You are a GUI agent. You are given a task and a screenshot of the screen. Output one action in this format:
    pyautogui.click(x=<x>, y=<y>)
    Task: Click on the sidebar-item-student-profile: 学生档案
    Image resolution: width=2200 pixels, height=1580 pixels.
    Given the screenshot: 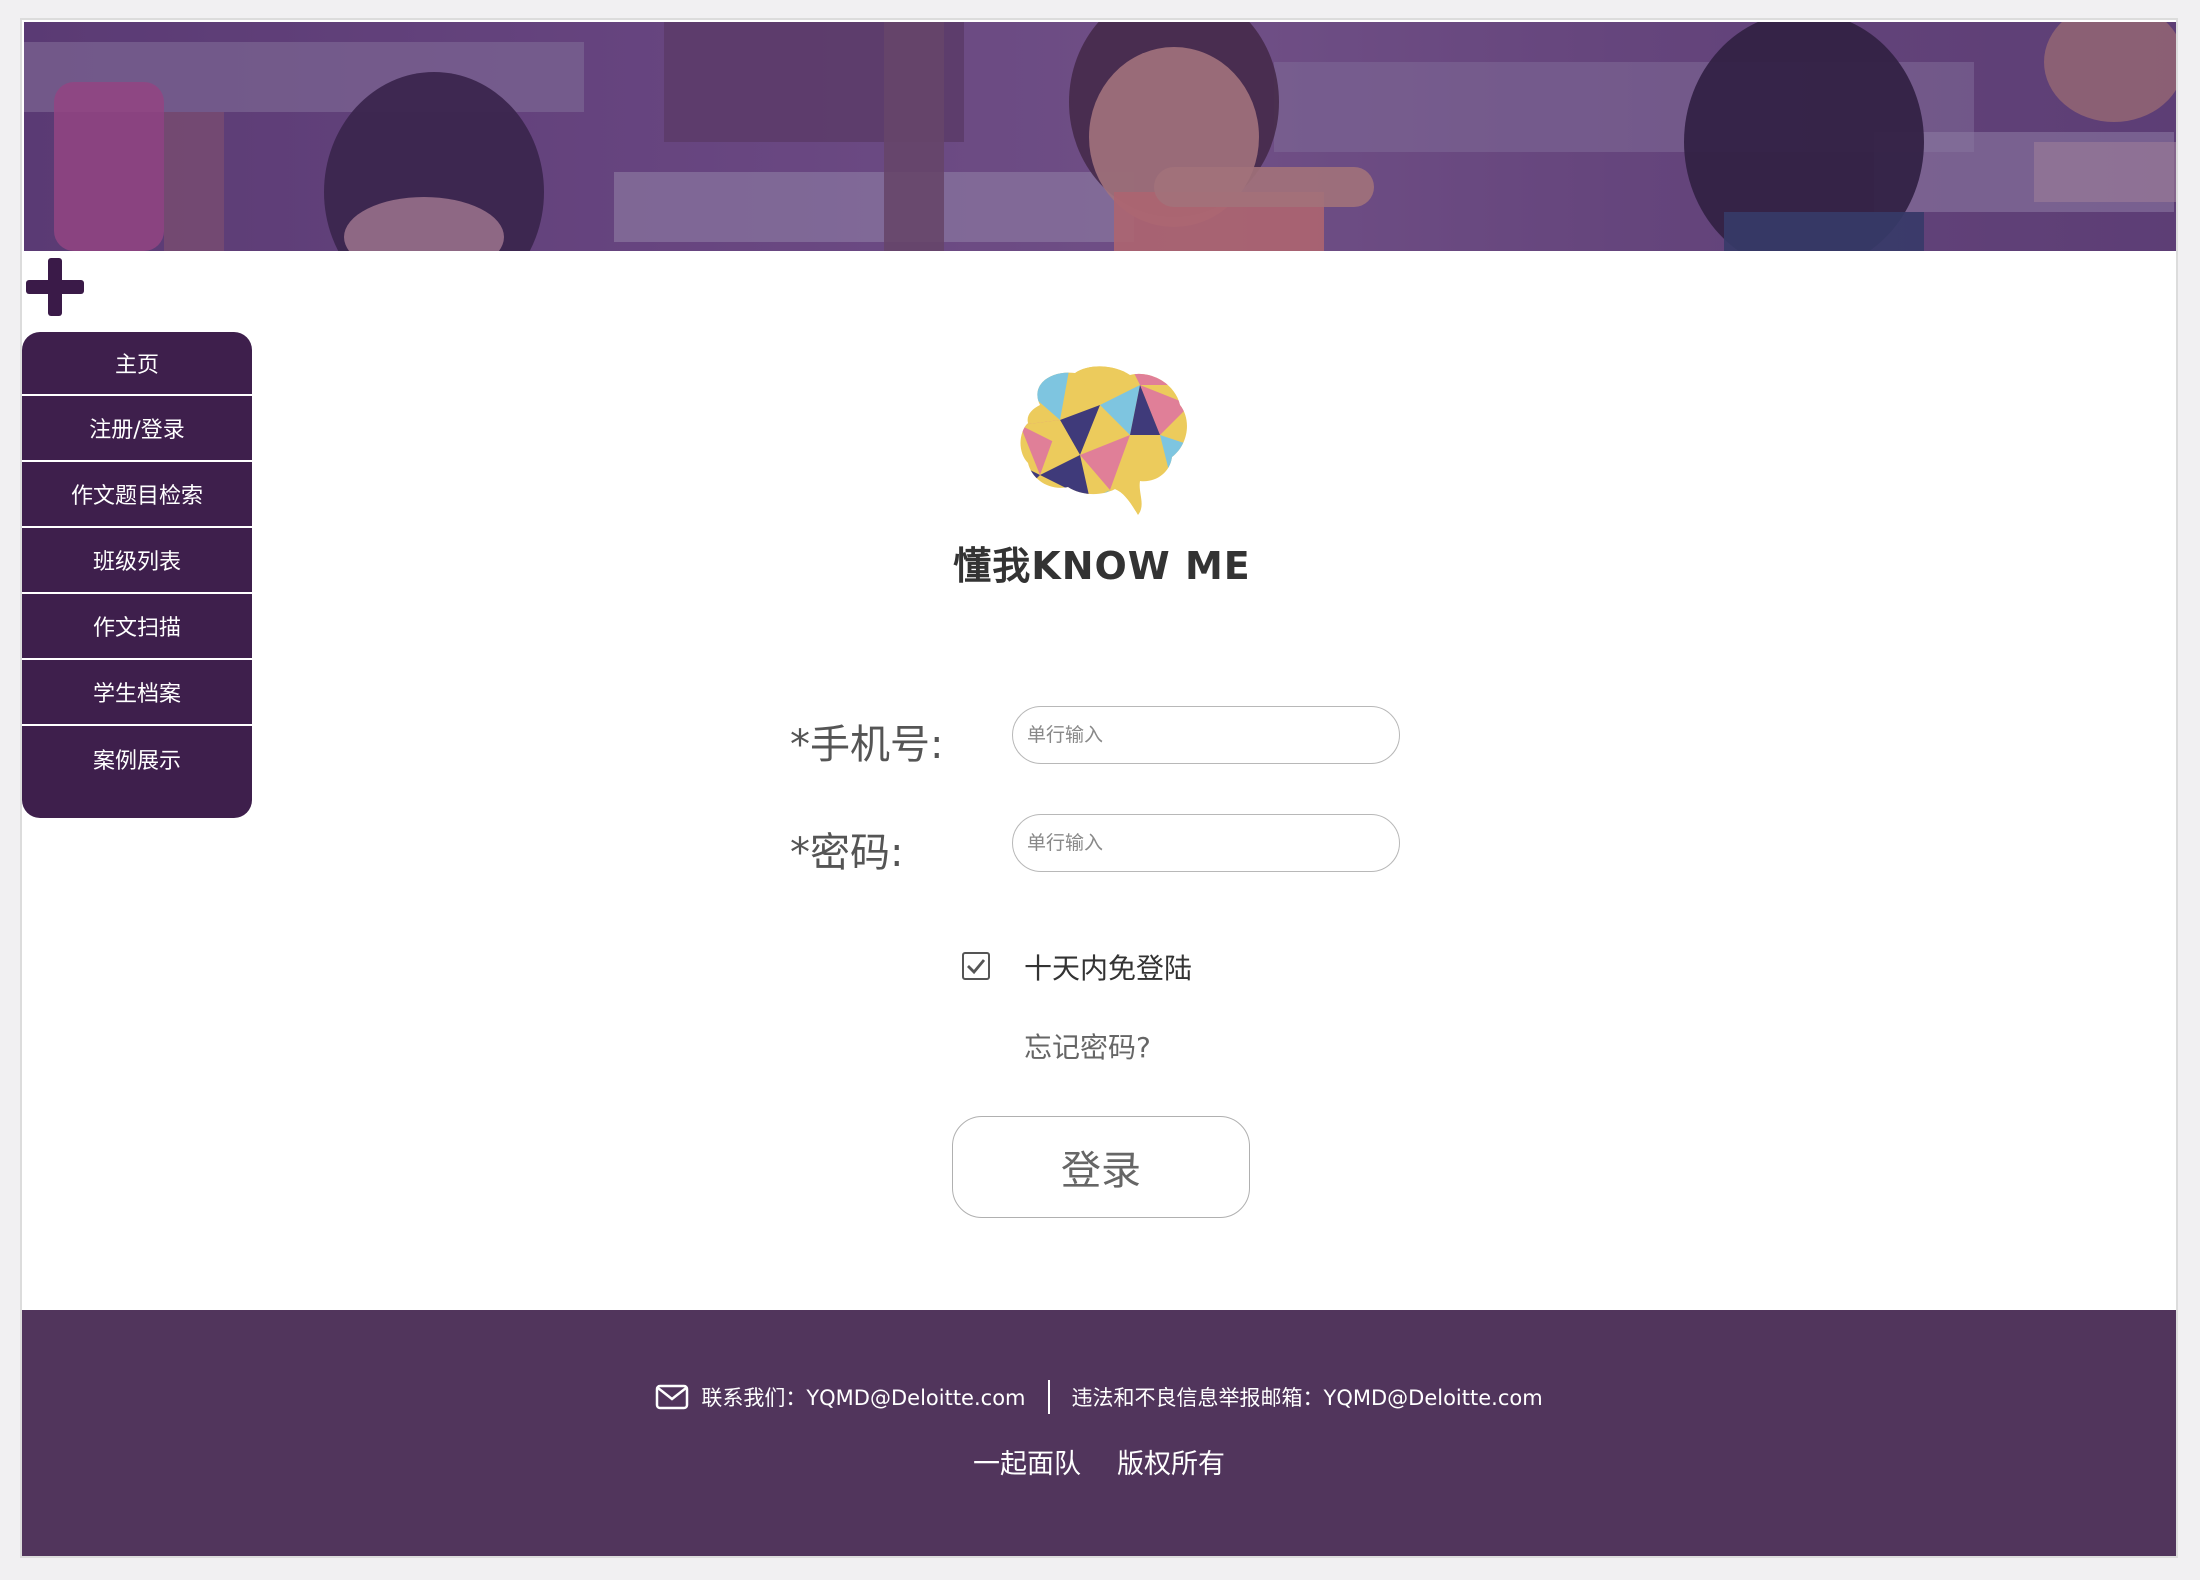 What is the action you would take?
    pyautogui.click(x=137, y=693)
    